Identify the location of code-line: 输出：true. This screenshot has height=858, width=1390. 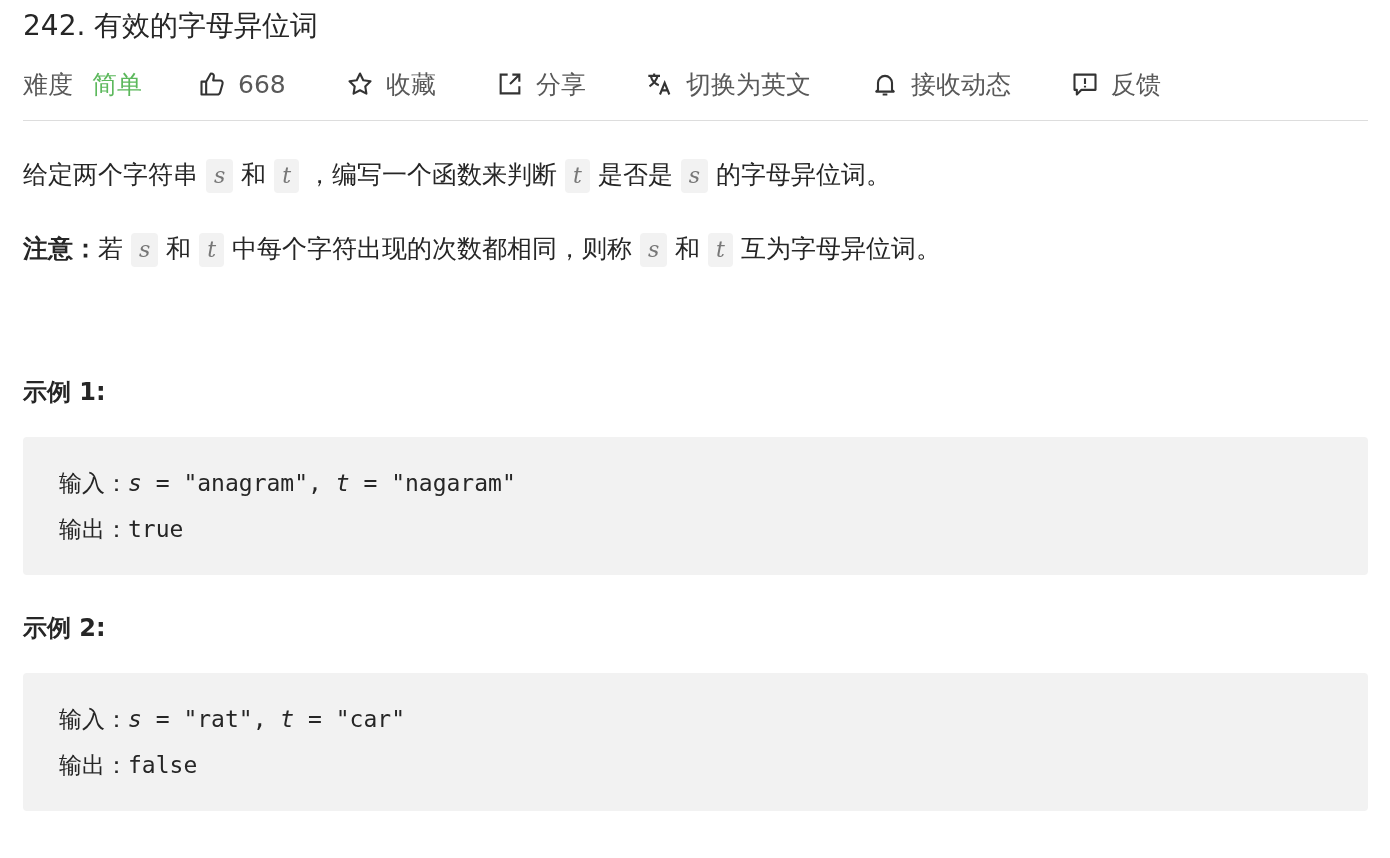
(122, 529).